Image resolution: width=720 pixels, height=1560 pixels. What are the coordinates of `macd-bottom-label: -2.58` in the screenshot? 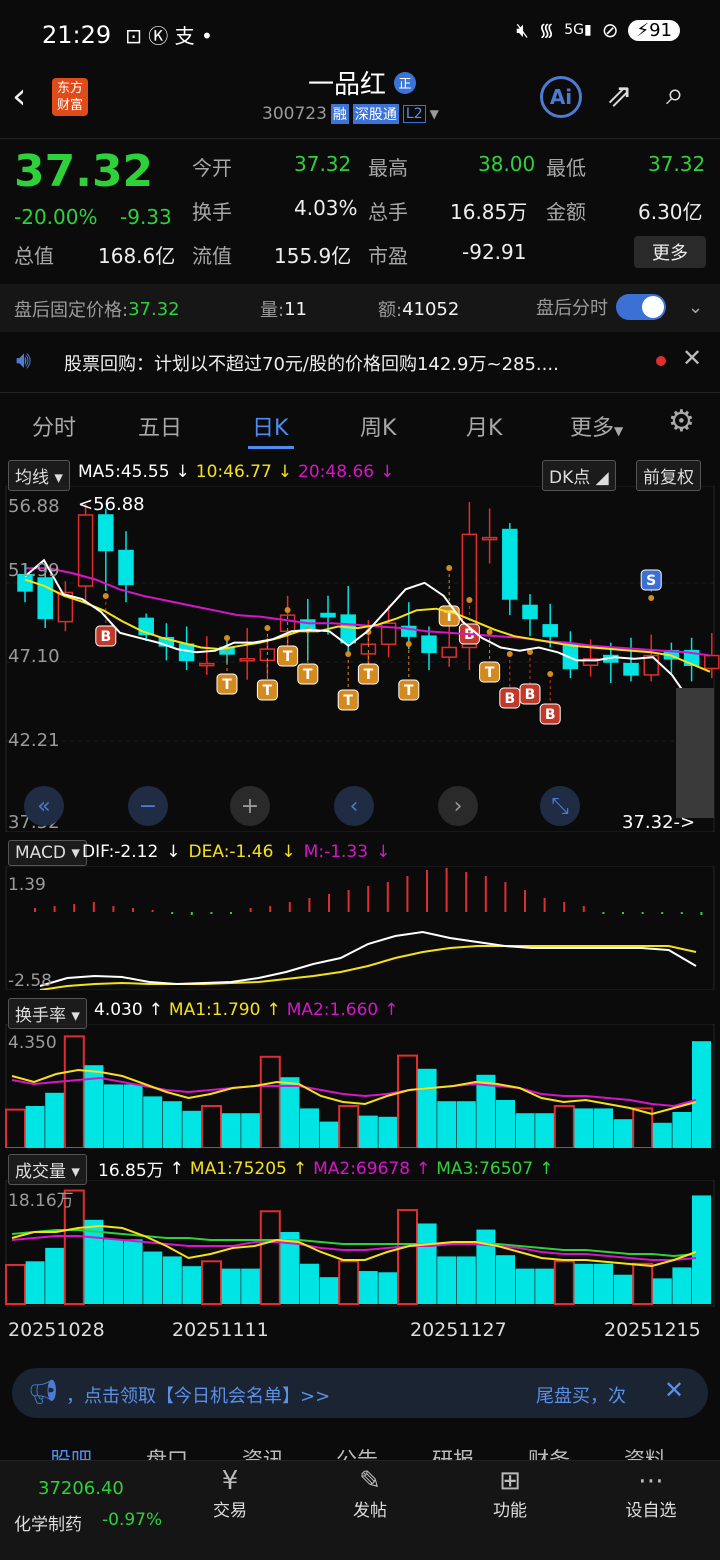 It's located at (30, 980).